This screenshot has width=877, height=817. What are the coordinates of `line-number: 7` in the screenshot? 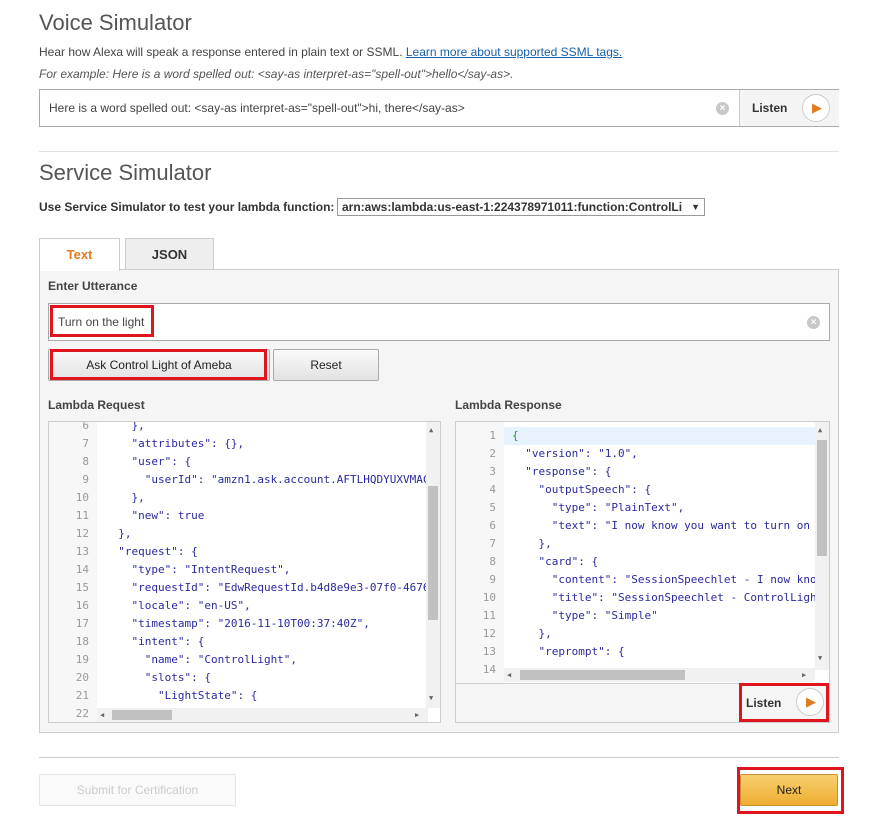 It's located at (492, 543).